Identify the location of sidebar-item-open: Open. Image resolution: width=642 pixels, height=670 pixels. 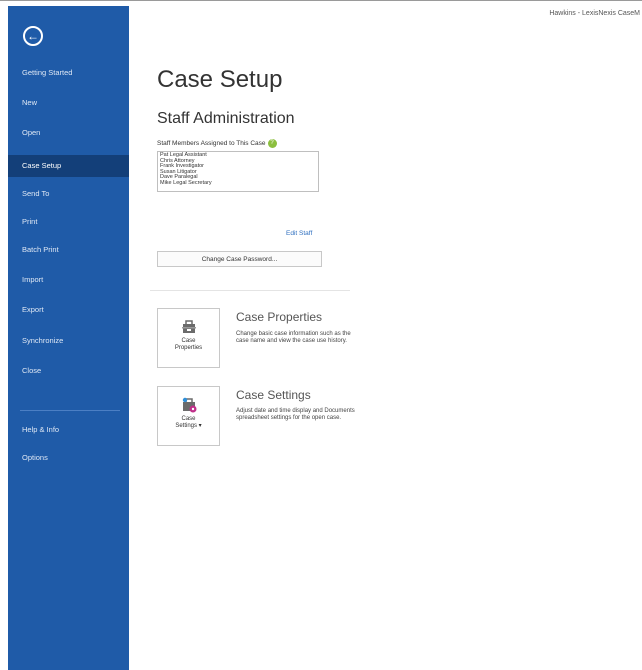
(68, 133).